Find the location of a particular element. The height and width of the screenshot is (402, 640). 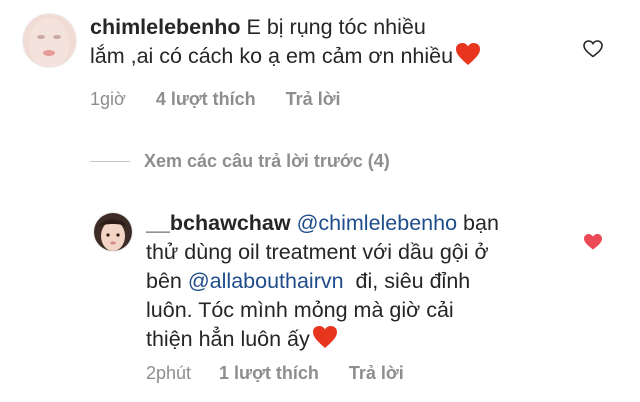

comment-line-2: lắm ,ai có cách ko ạ em cảm ơn nhiều is located at coordinates (325, 58).